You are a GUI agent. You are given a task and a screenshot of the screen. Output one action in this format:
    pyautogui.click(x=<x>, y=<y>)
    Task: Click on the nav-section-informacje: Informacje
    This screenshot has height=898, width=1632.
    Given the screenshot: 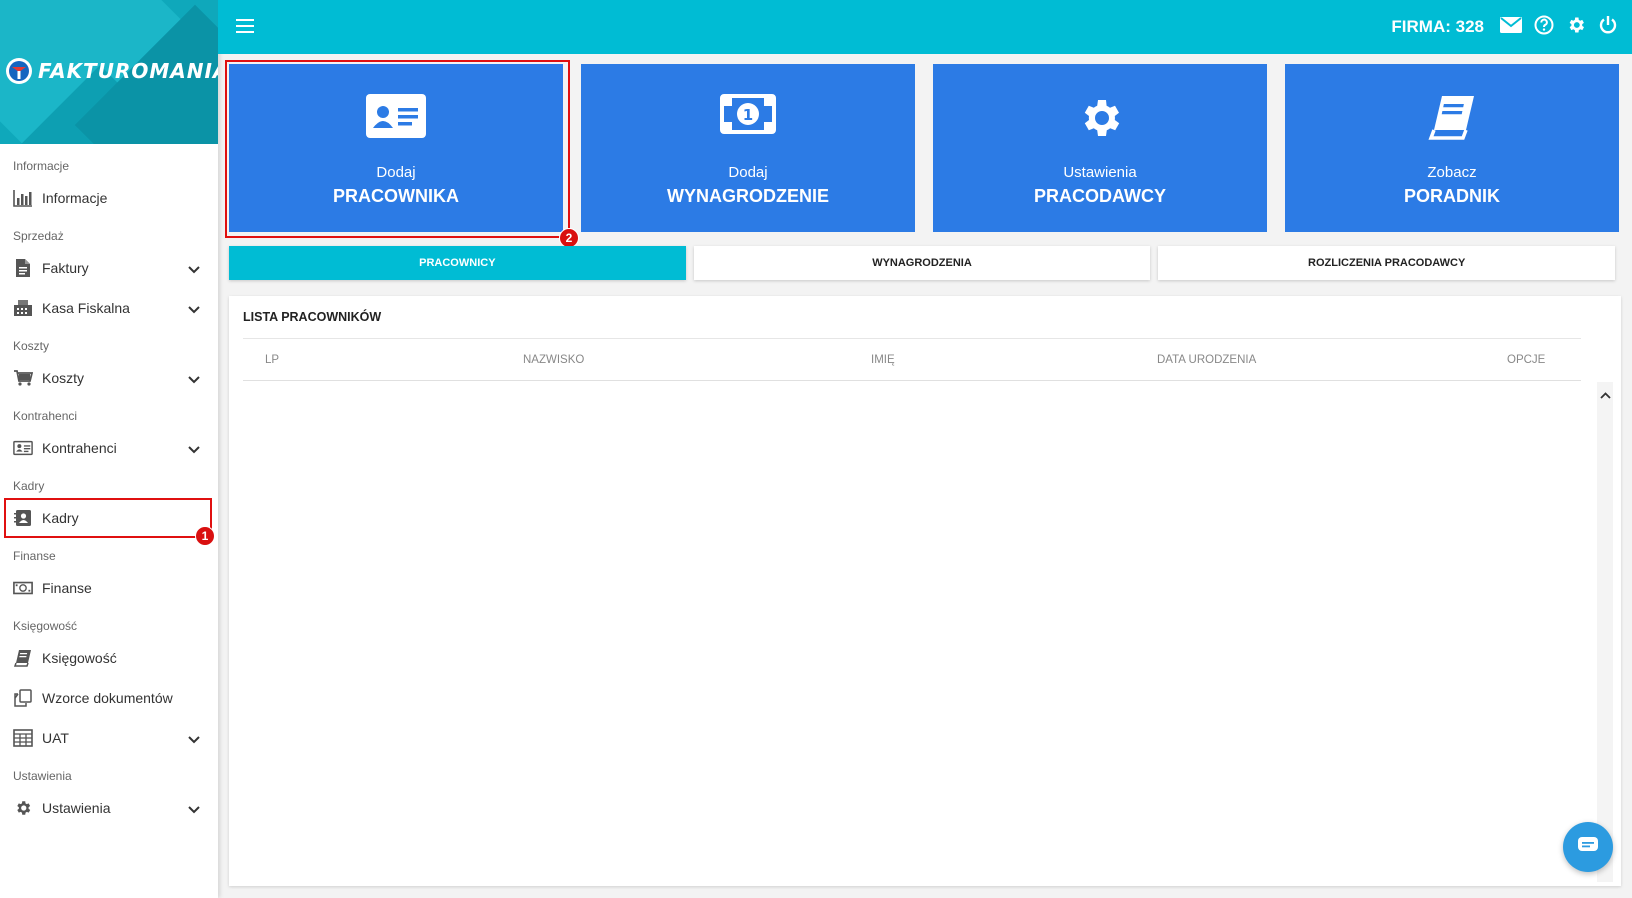 What is the action you would take?
    pyautogui.click(x=41, y=166)
    